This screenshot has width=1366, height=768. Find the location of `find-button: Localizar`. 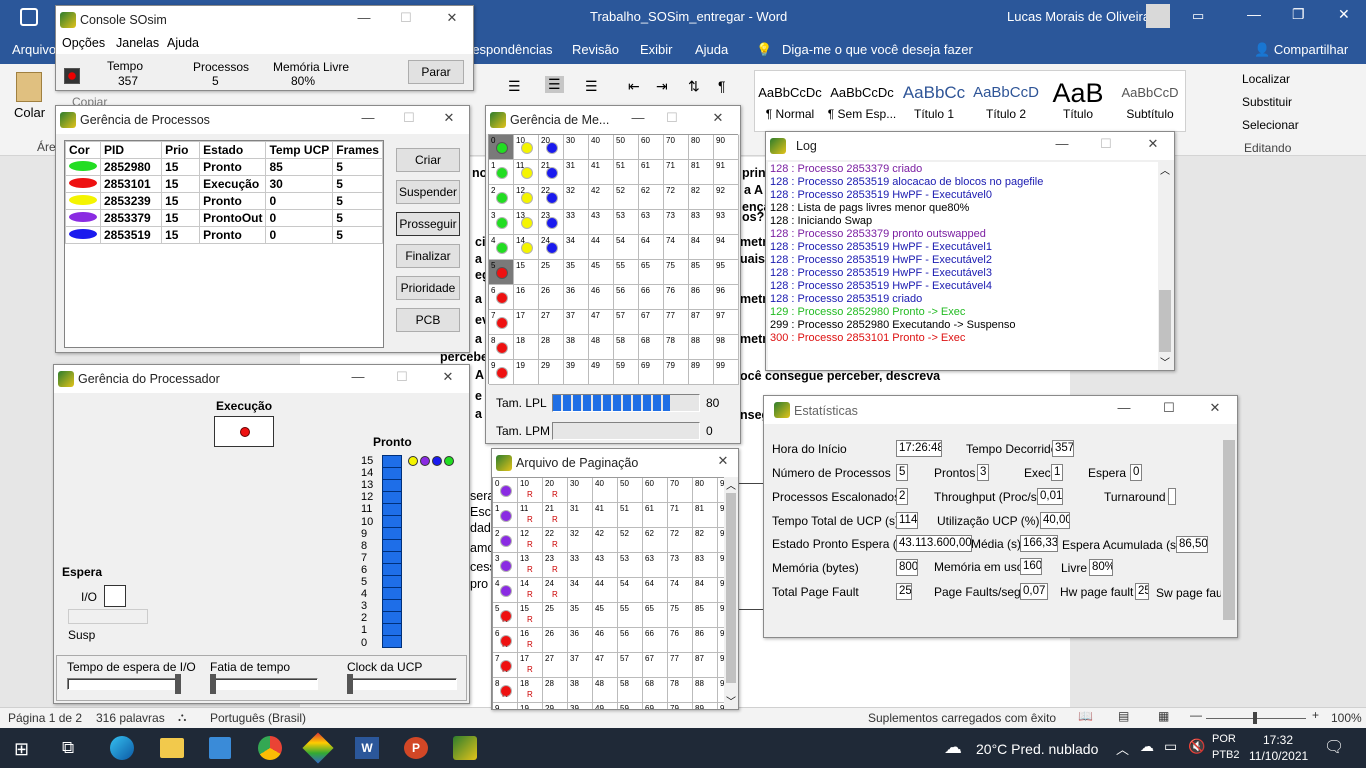

find-button: Localizar is located at coordinates (1266, 79).